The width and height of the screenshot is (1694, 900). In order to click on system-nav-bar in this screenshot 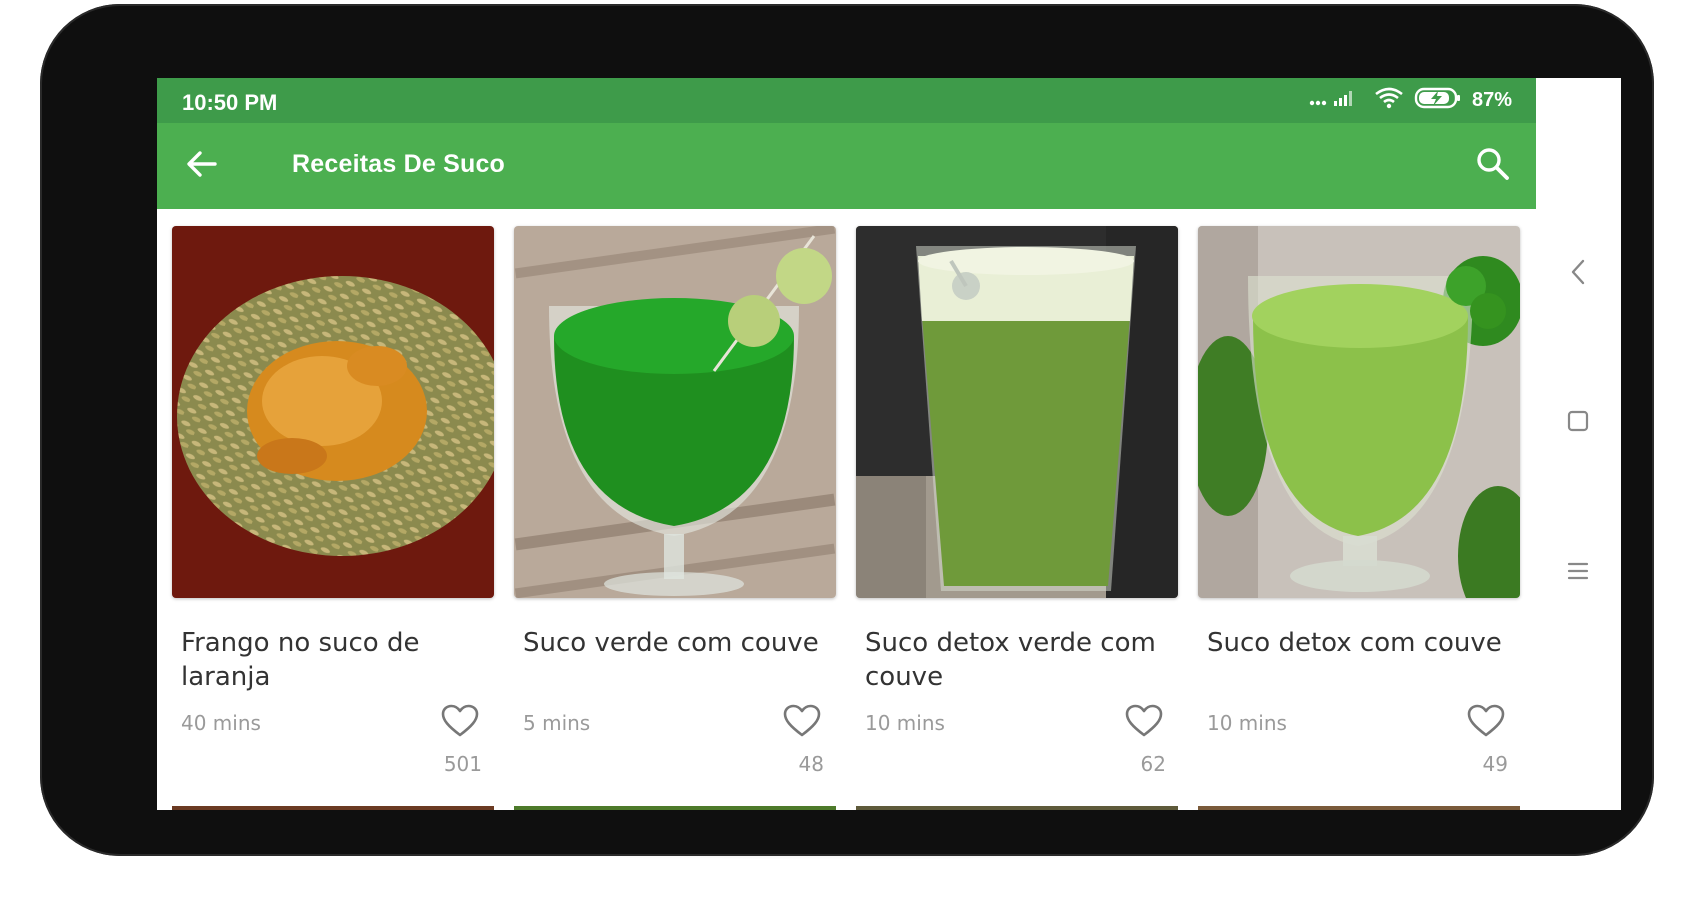, I will do `click(1578, 444)`.